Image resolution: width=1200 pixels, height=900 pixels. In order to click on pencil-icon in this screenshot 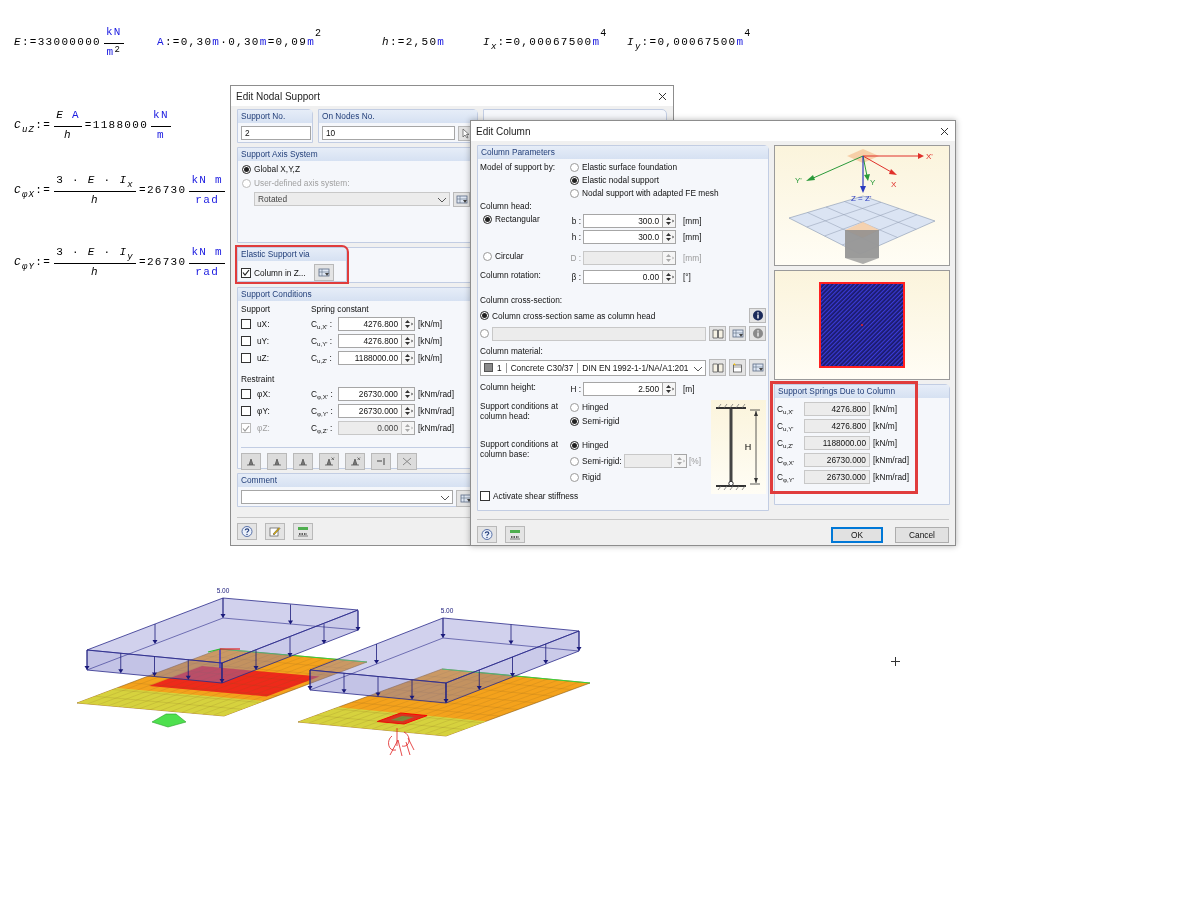, I will do `click(275, 531)`.